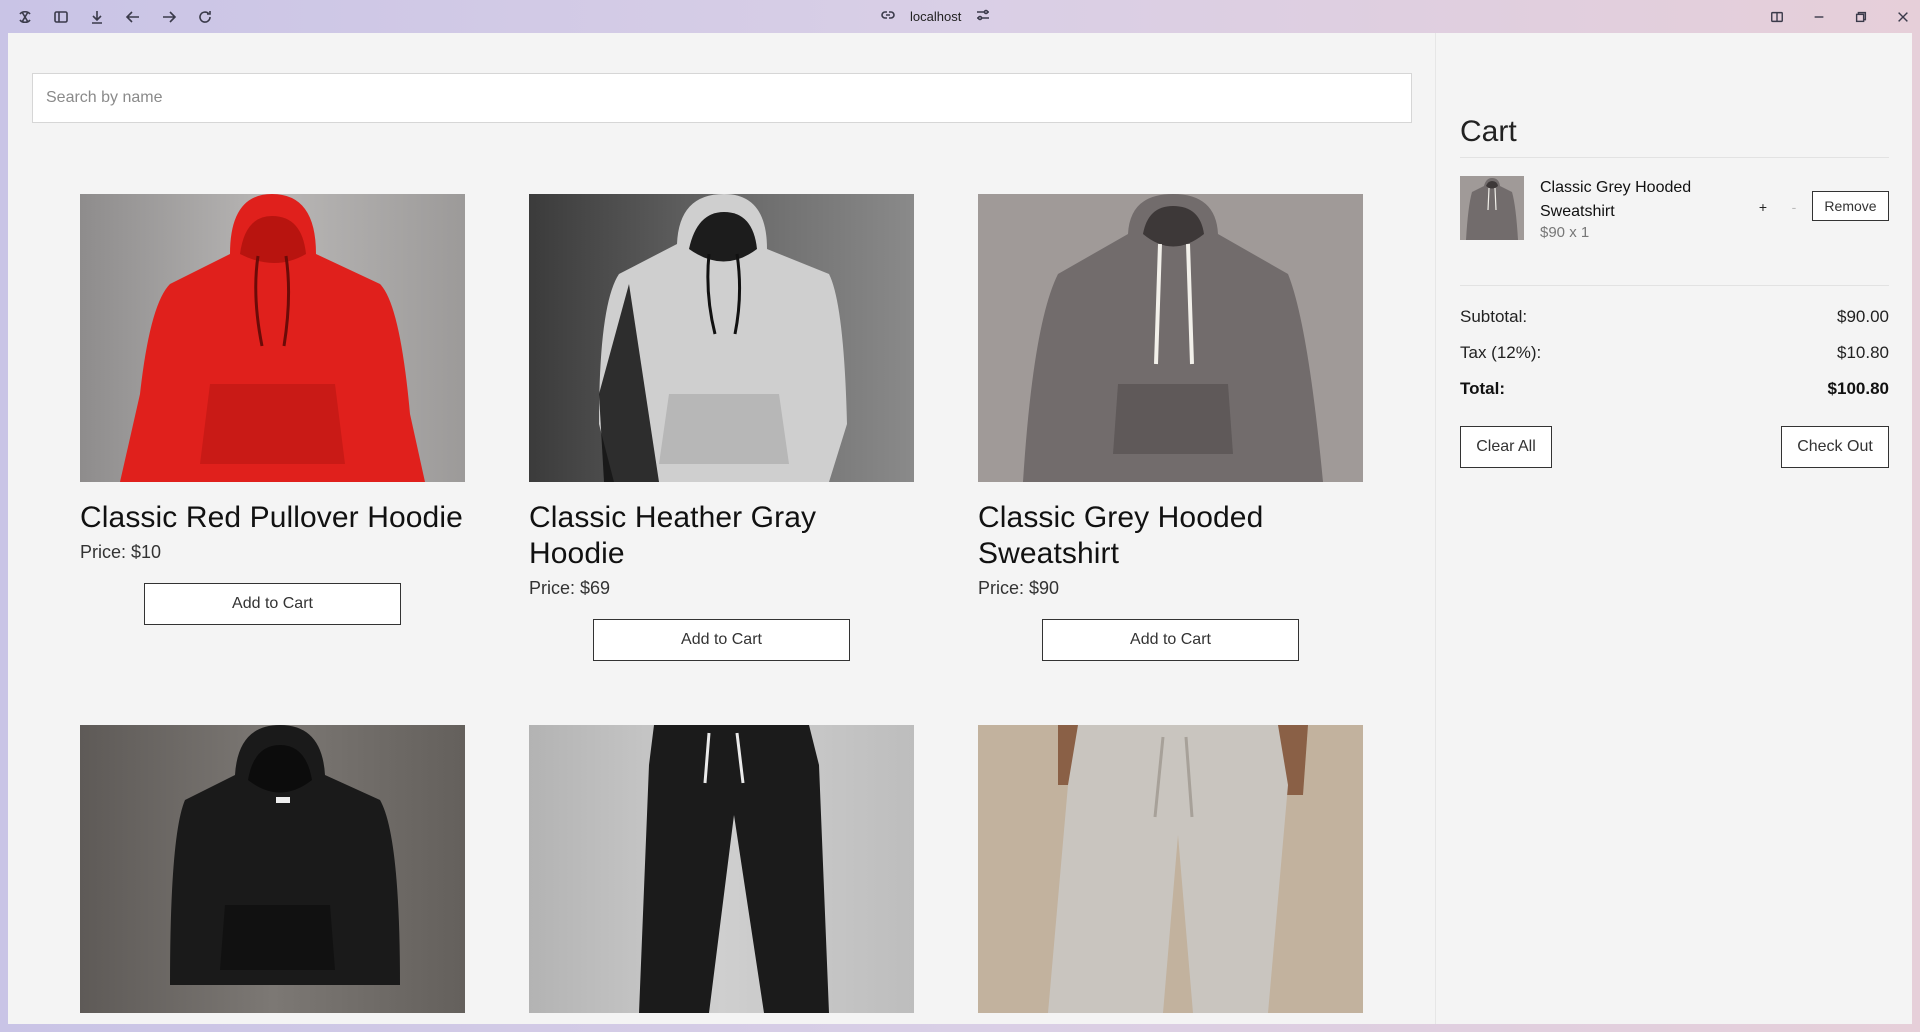 The height and width of the screenshot is (1032, 1920). I want to click on cart-item-thumbnail, so click(1492, 208).